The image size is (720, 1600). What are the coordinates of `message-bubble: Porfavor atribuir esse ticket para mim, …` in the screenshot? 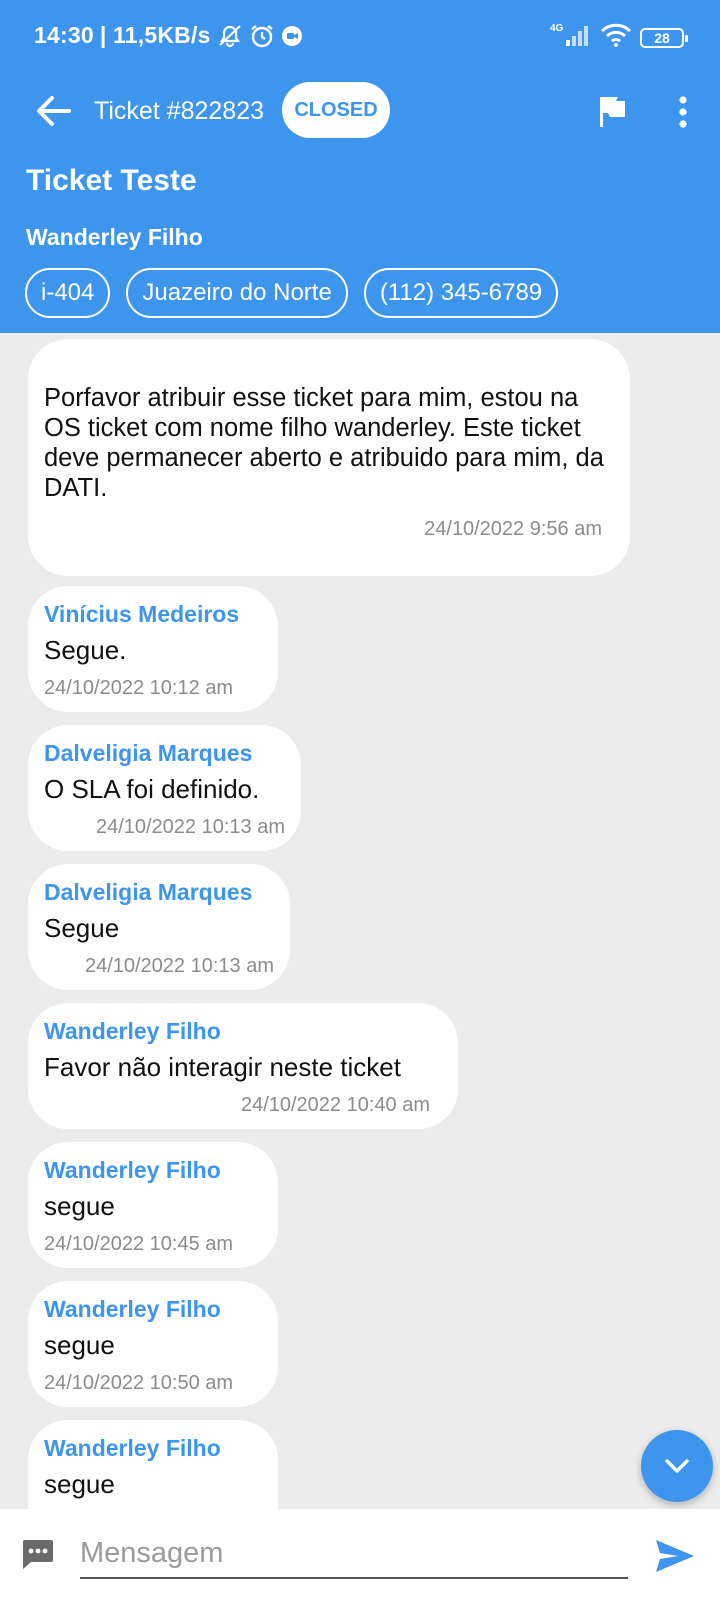 It's located at (329, 457).